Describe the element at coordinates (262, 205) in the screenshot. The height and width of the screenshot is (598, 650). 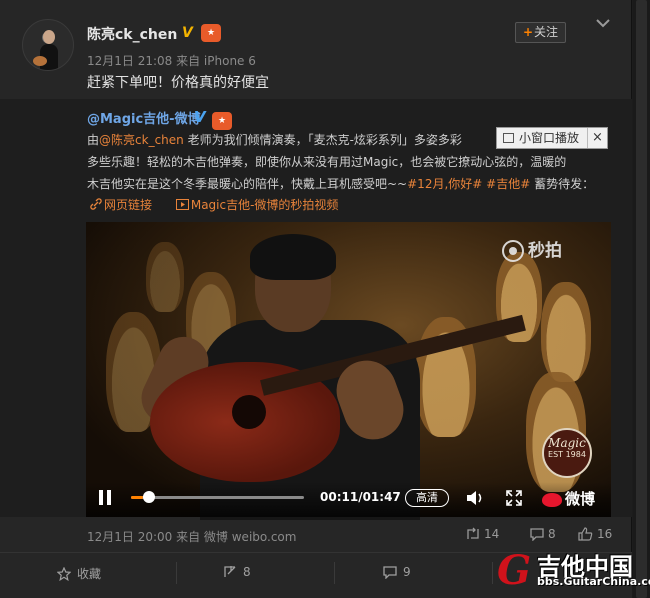
I see `video-link: Magic吉他-微博的秒拍视频` at that location.